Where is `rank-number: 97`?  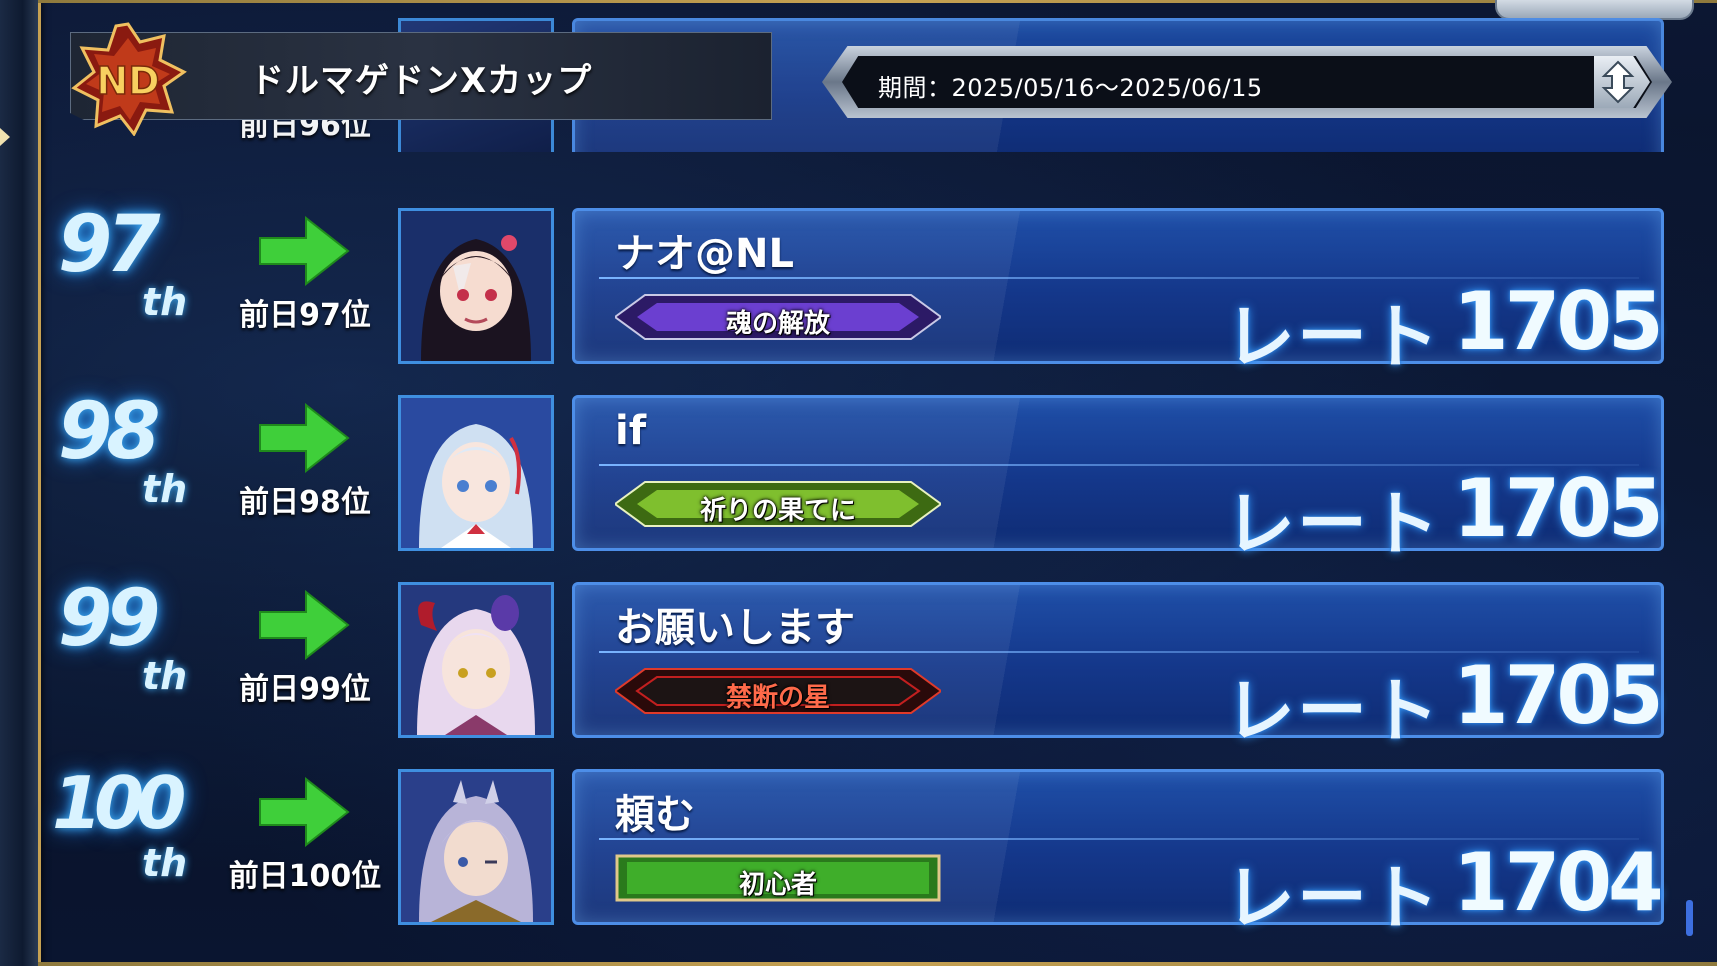
rank-number: 97 is located at coordinates (109, 245).